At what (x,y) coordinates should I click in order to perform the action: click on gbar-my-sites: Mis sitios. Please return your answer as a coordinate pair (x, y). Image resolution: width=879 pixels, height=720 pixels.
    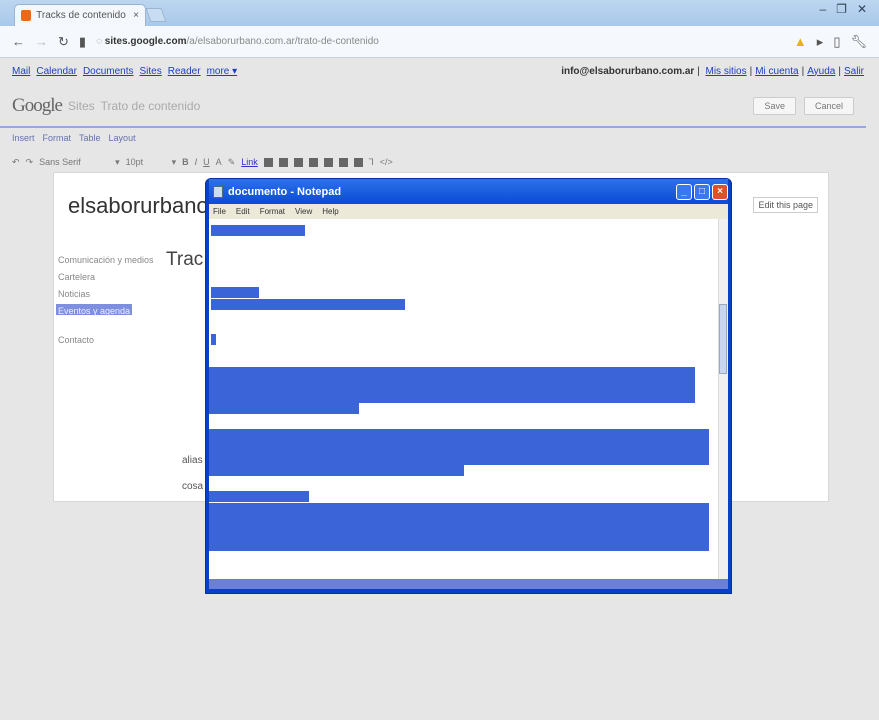
    Looking at the image, I should click on (725, 71).